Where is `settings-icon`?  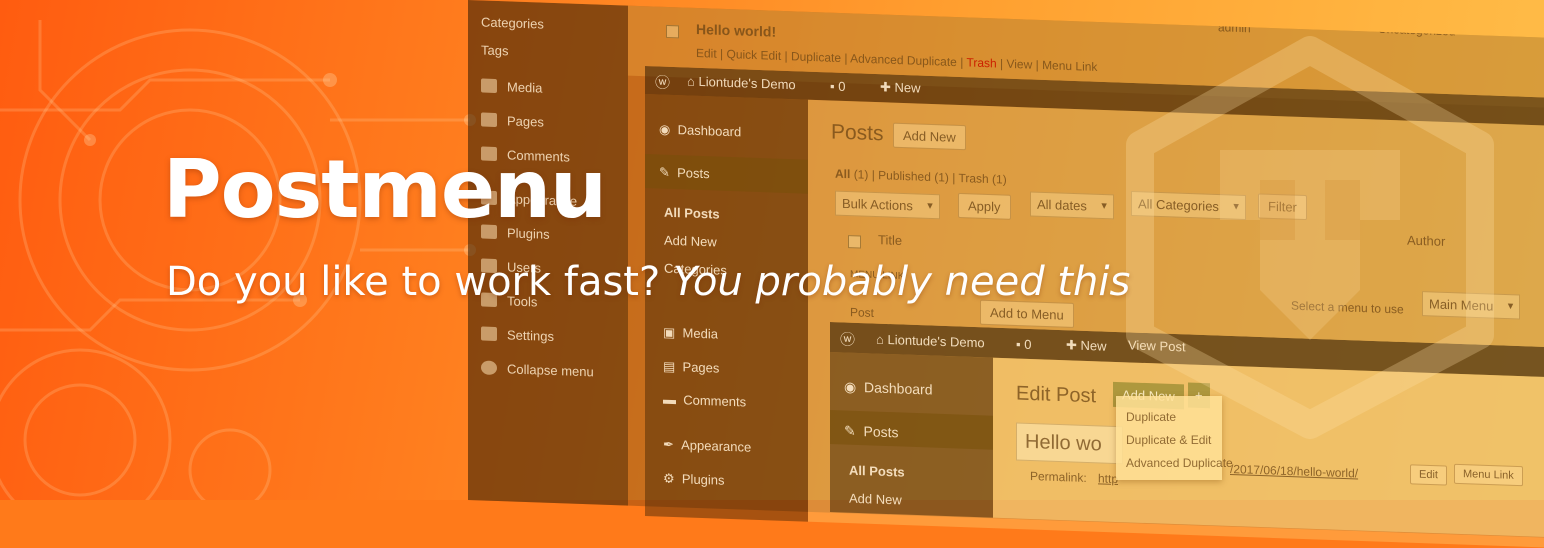
settings-icon is located at coordinates (489, 334).